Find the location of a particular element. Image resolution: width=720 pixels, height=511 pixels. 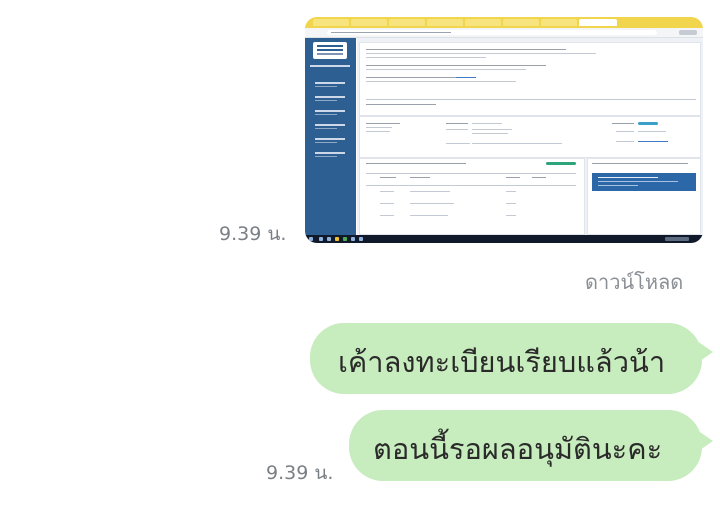

browser-tab-bar is located at coordinates (504, 22).